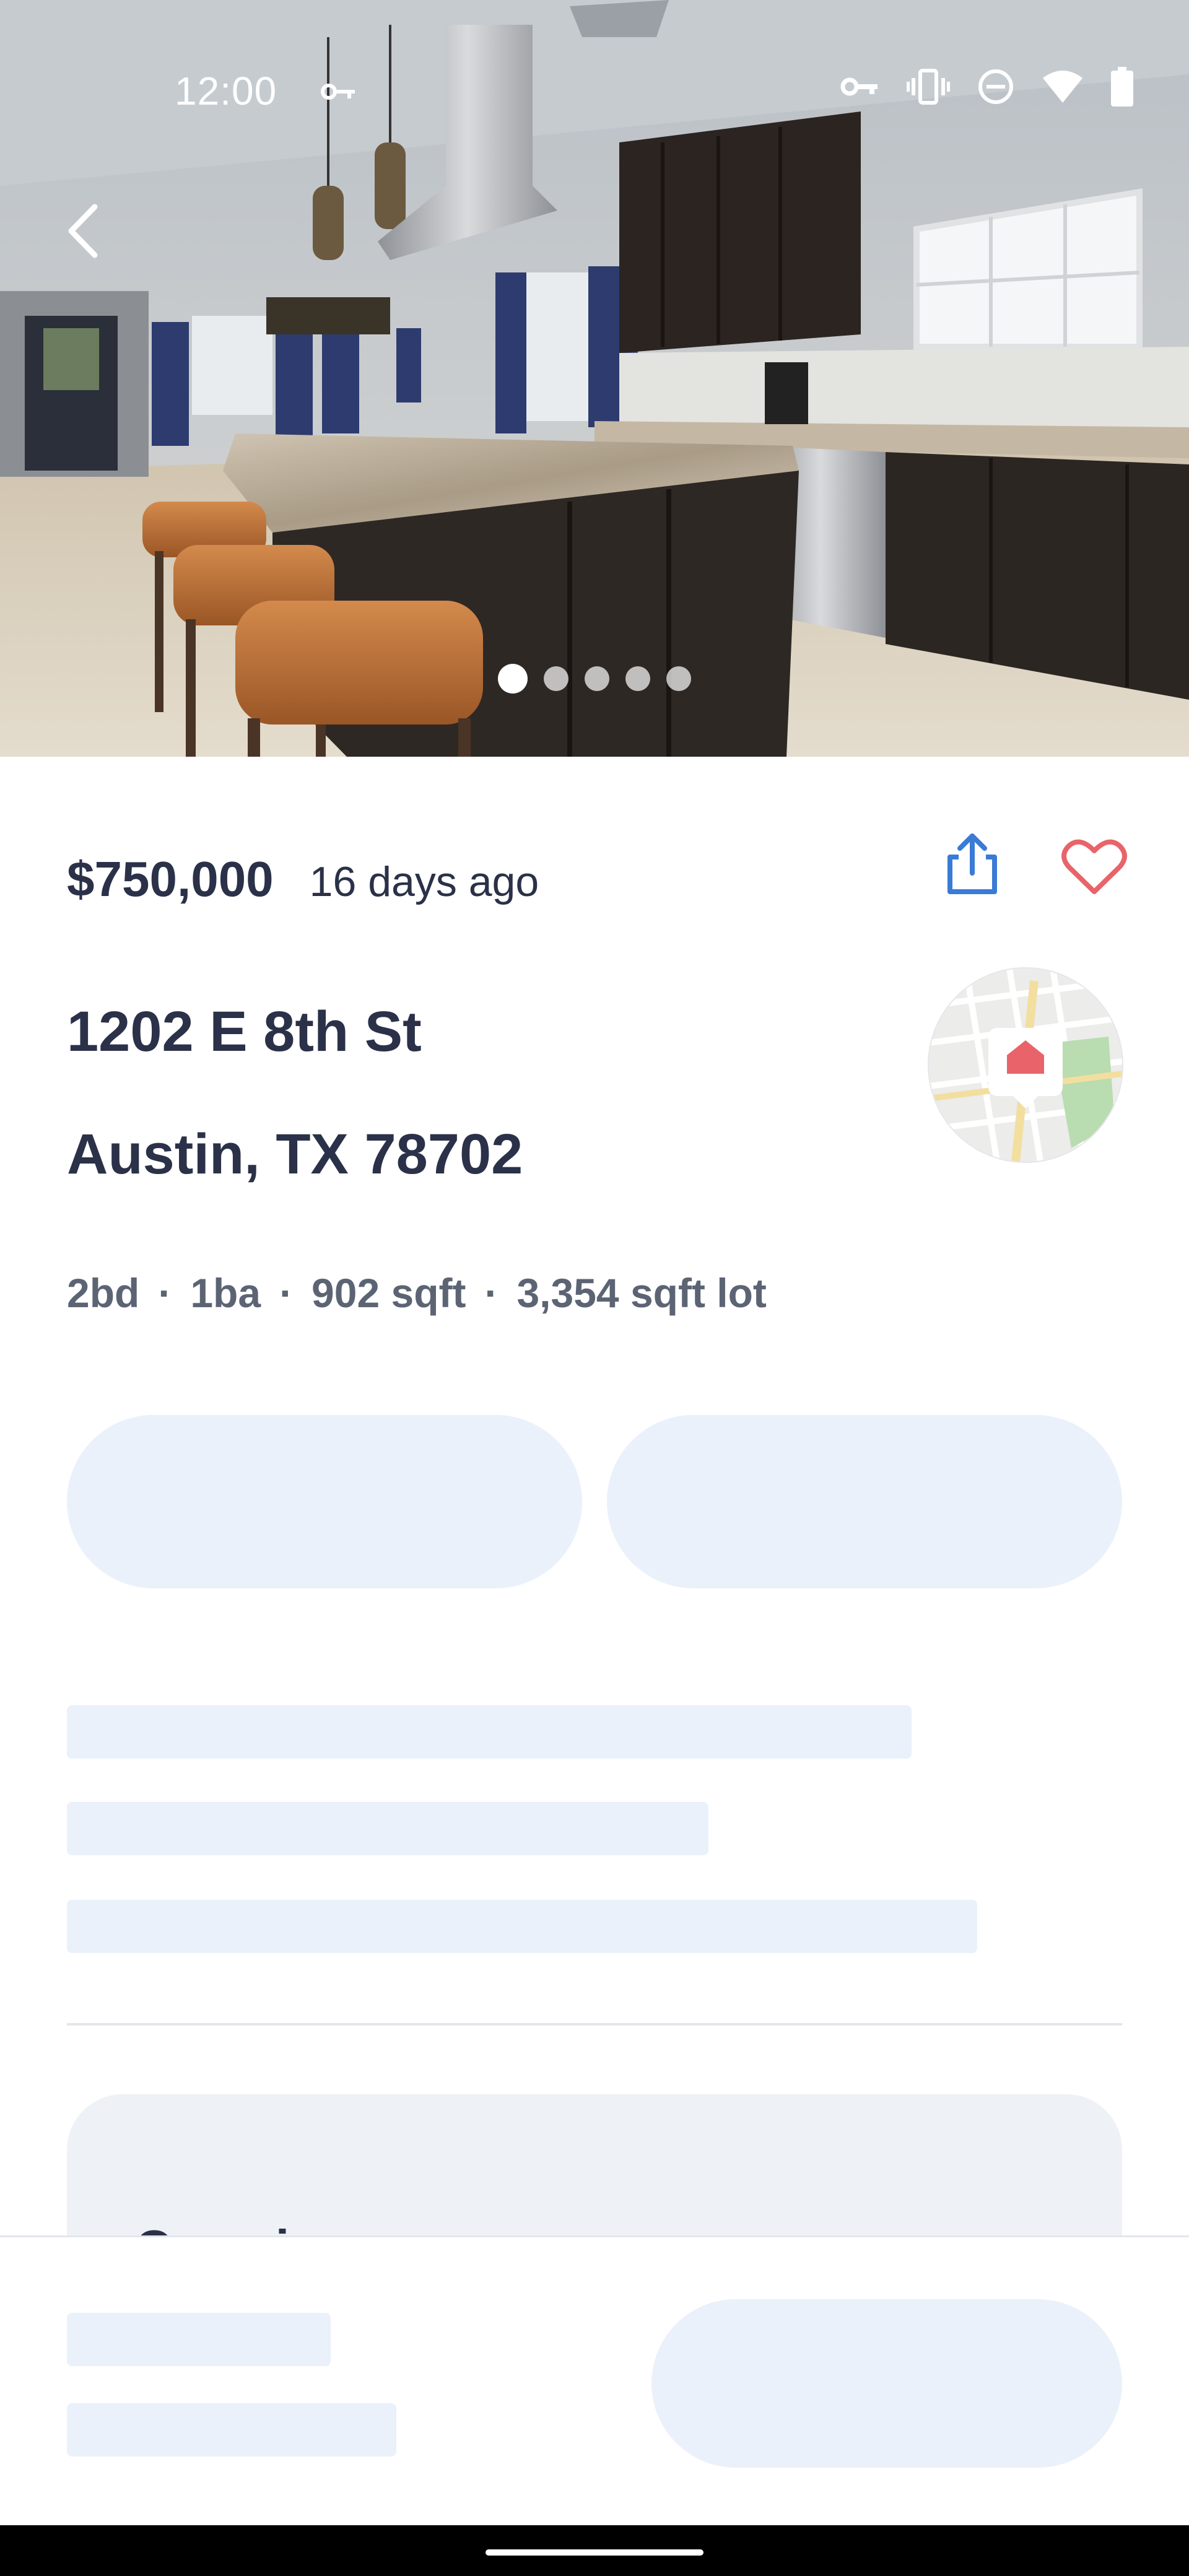 This screenshot has width=1189, height=2576. I want to click on map-icon, so click(1025, 1065).